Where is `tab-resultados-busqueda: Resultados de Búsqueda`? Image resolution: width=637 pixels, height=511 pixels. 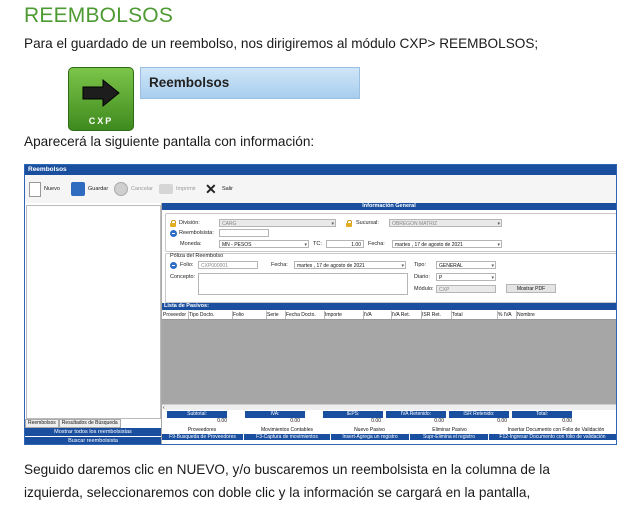 tab-resultados-busqueda: Resultados de Búsqueda is located at coordinates (89, 423).